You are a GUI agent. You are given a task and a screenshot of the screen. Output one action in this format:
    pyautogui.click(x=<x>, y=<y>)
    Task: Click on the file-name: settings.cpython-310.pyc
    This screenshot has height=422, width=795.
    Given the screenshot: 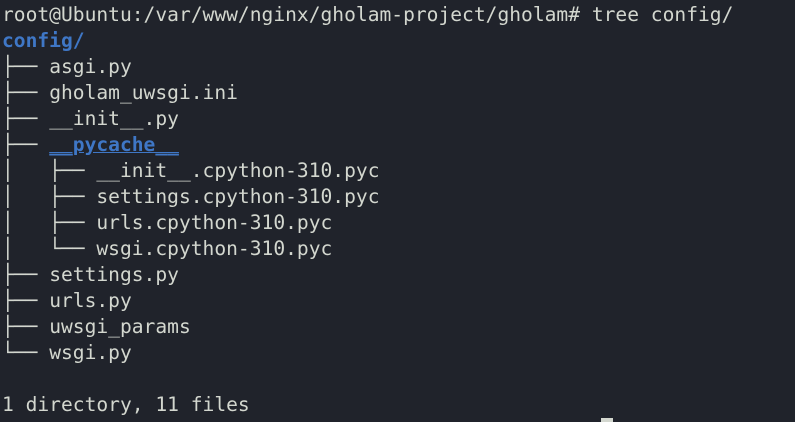 What is the action you would take?
    pyautogui.click(x=238, y=196)
    